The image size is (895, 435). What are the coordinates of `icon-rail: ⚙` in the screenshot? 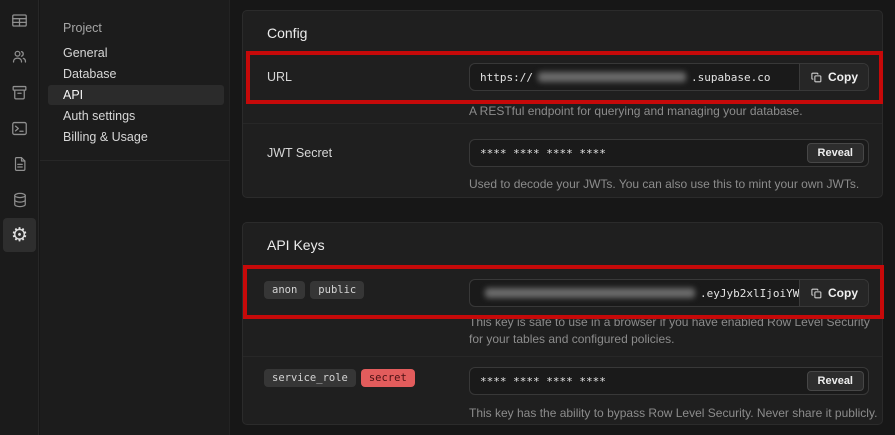 It's located at (19, 217).